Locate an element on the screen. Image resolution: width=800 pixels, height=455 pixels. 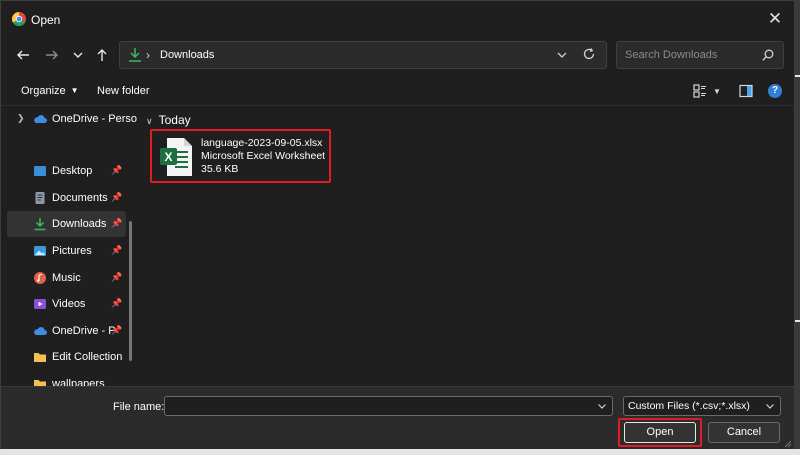
close-button: ✕ is located at coordinates (775, 19).